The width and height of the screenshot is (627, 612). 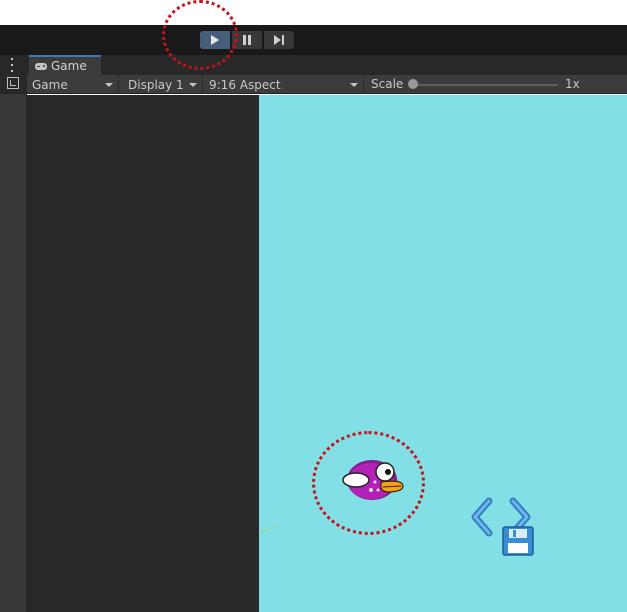 What do you see at coordinates (69, 66) in the screenshot?
I see `tab-label: Game` at bounding box center [69, 66].